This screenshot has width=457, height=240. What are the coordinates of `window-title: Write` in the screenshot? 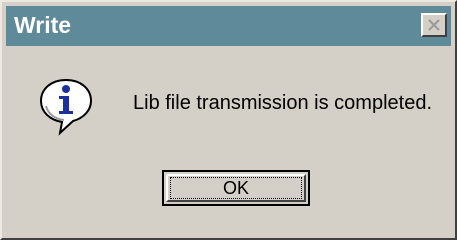 It's located at (43, 25).